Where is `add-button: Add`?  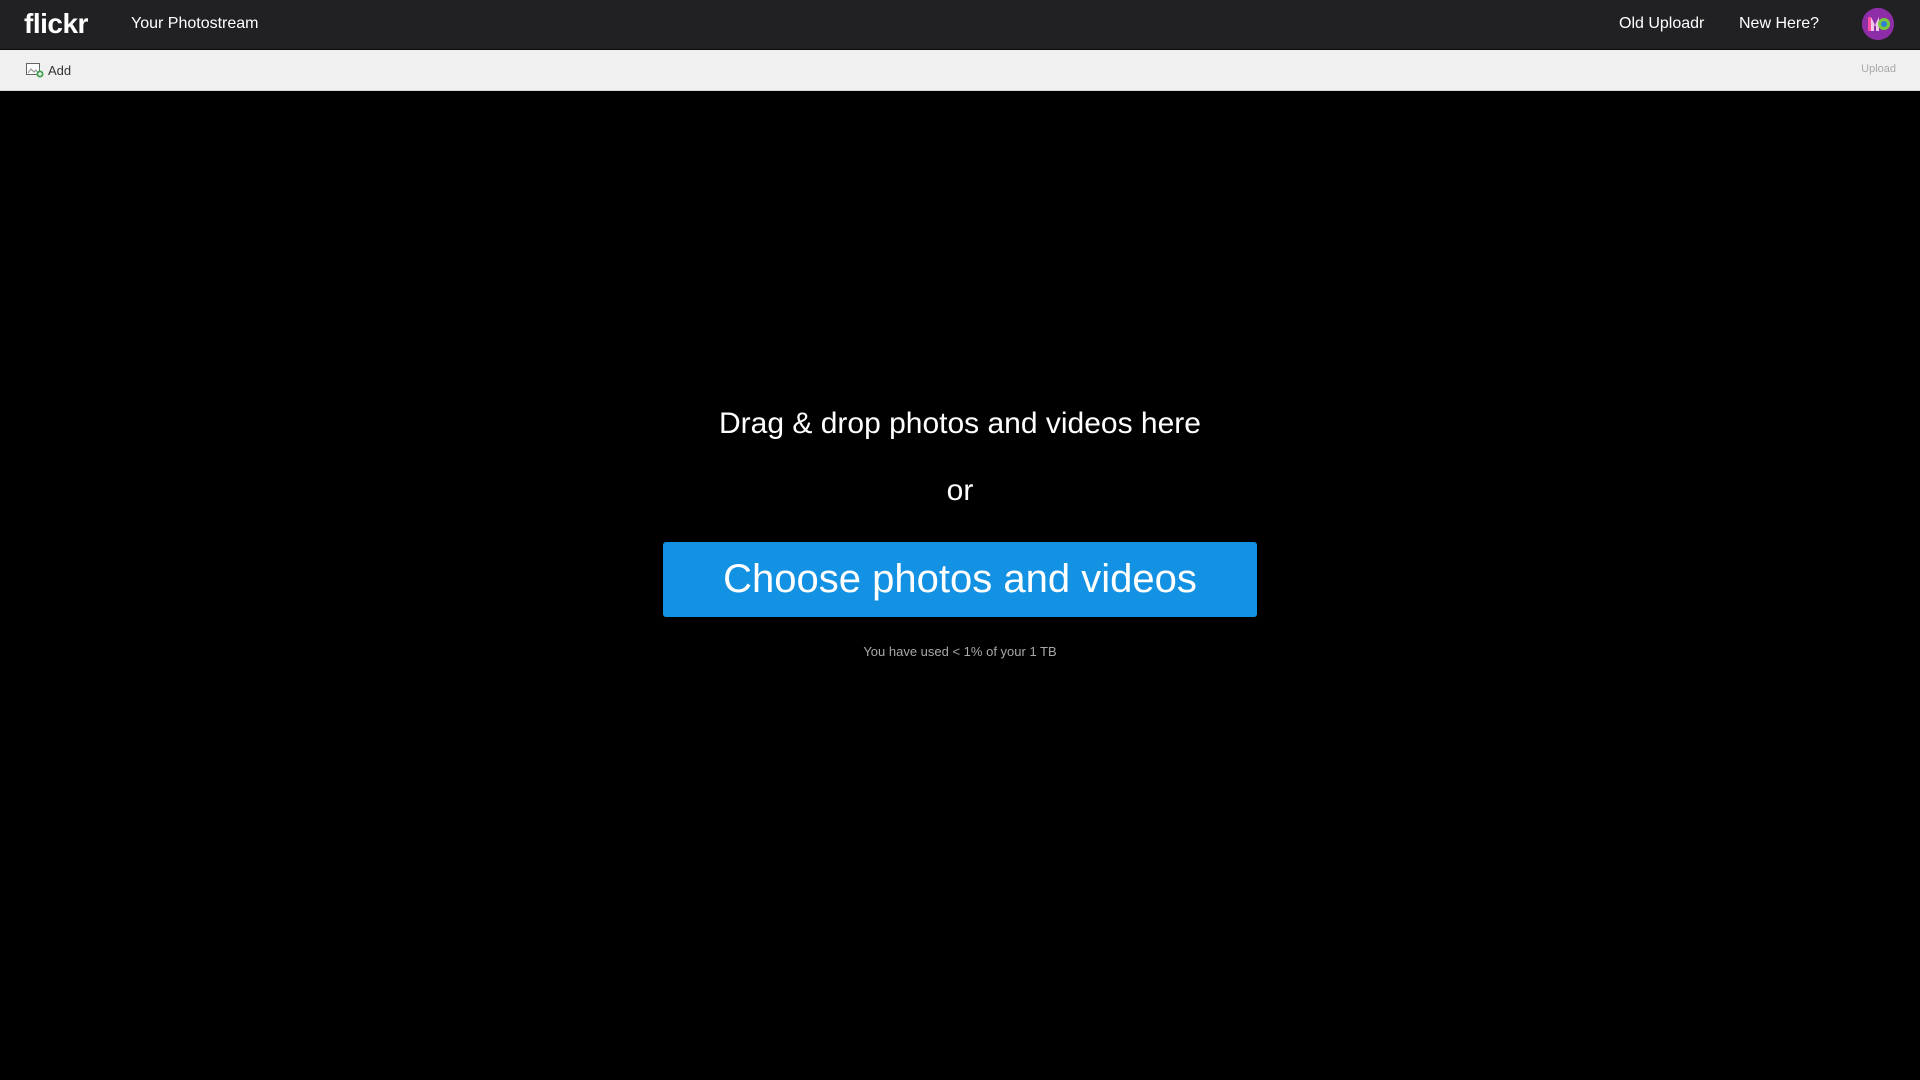 add-button: Add is located at coordinates (48, 70).